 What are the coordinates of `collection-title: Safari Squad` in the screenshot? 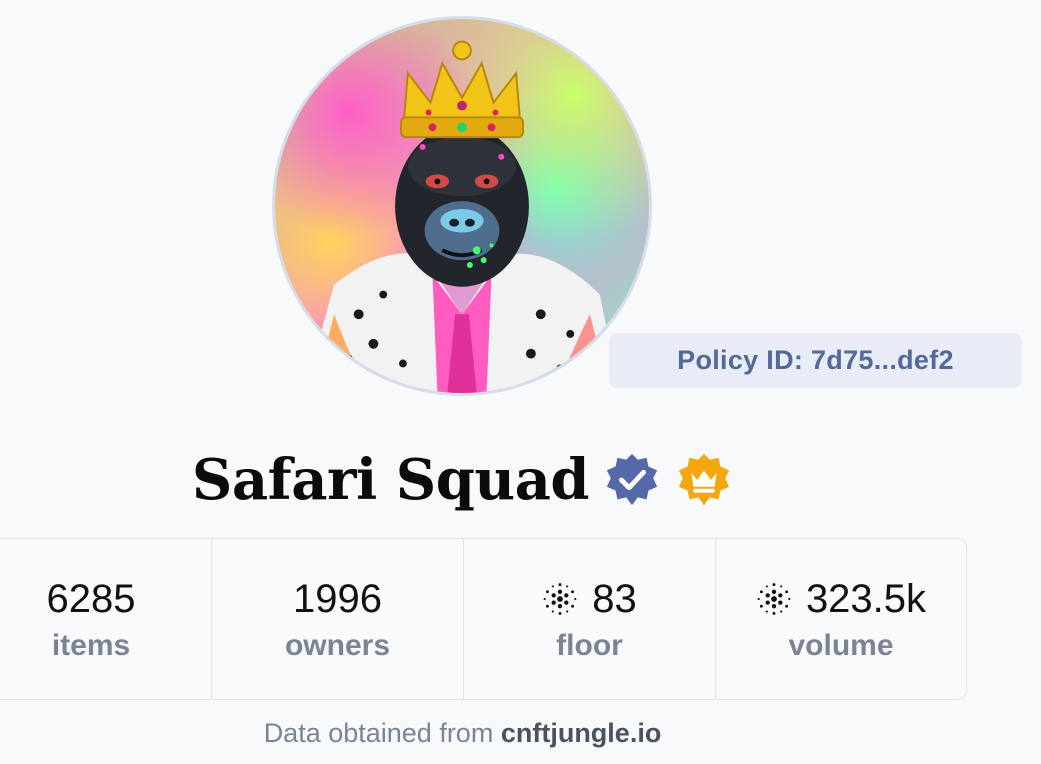 It's located at (390, 480).